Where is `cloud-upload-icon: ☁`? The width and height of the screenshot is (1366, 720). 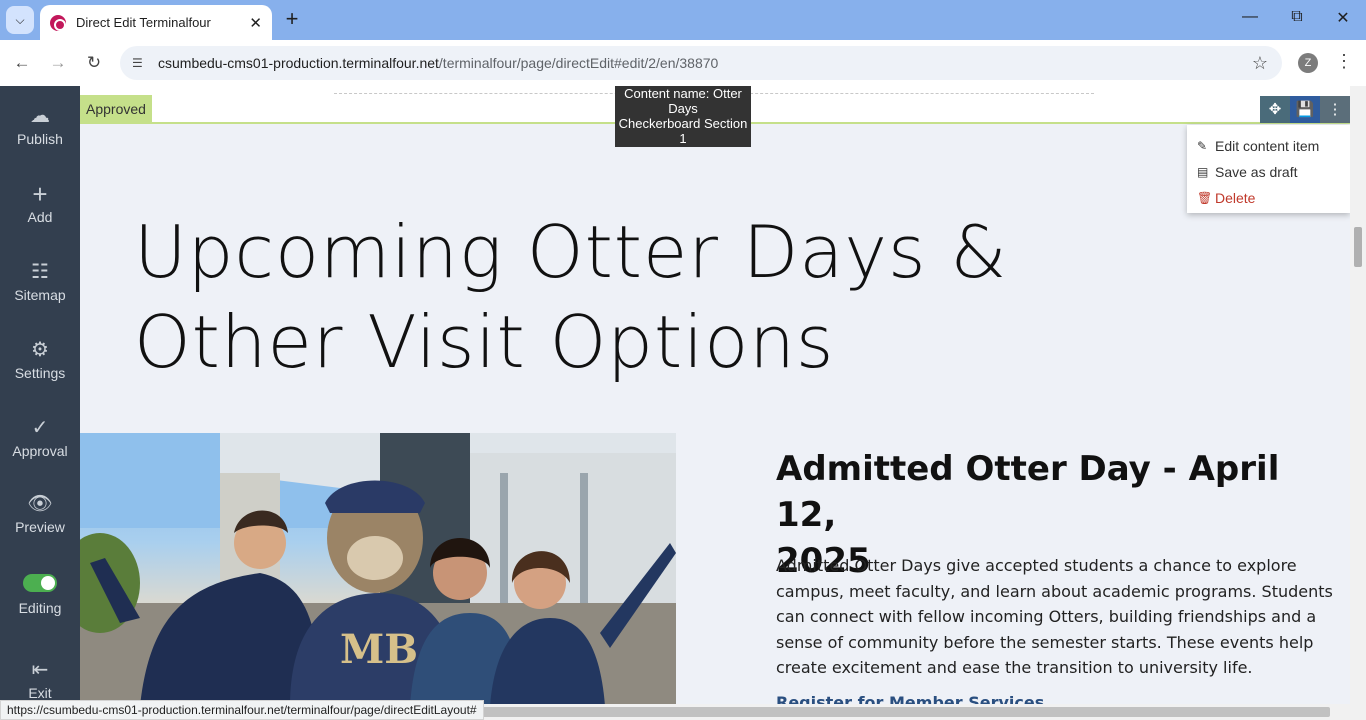 cloud-upload-icon: ☁ is located at coordinates (40, 116).